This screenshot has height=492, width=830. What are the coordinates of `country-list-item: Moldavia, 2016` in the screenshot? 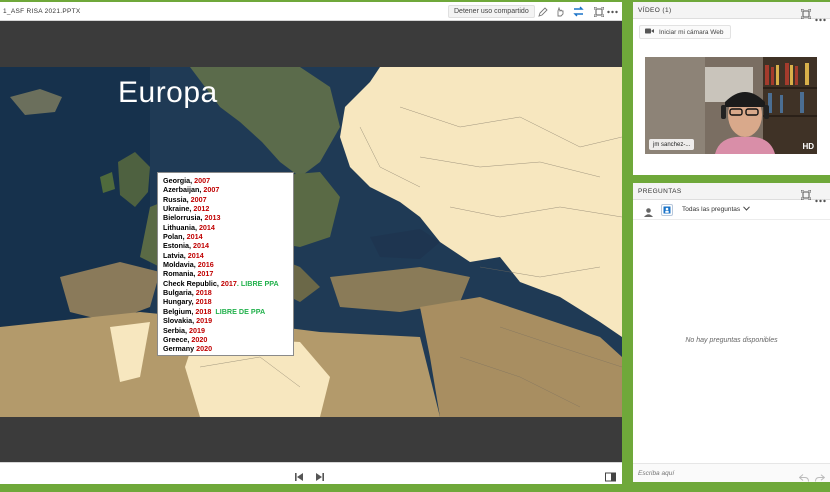 It's located at (225, 264).